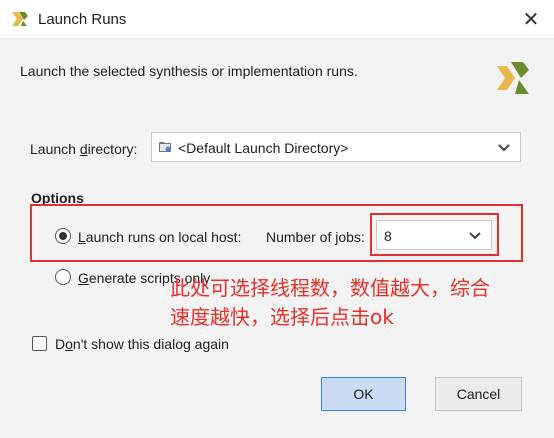 This screenshot has width=554, height=438. What do you see at coordinates (478, 394) in the screenshot?
I see `cancel-button: Cancel` at bounding box center [478, 394].